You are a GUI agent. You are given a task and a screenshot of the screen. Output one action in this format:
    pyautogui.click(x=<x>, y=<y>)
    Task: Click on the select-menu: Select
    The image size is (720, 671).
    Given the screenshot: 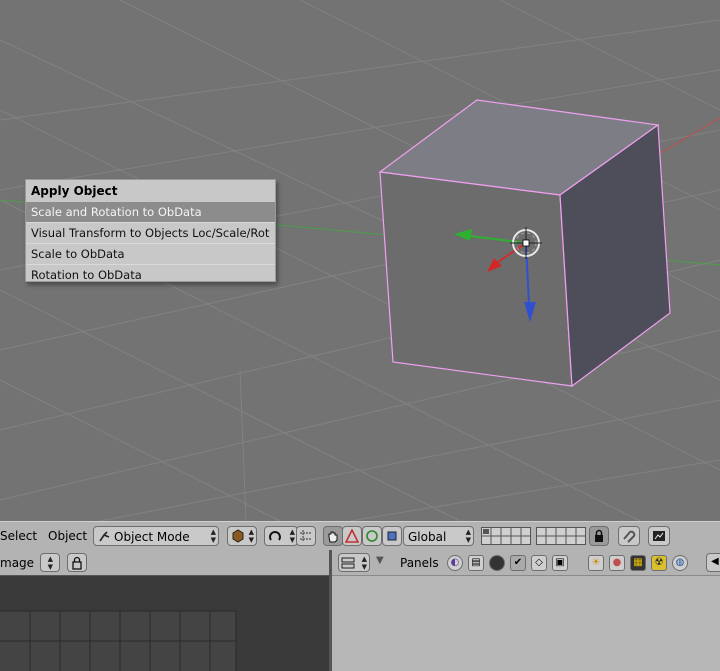 What is the action you would take?
    pyautogui.click(x=18, y=536)
    